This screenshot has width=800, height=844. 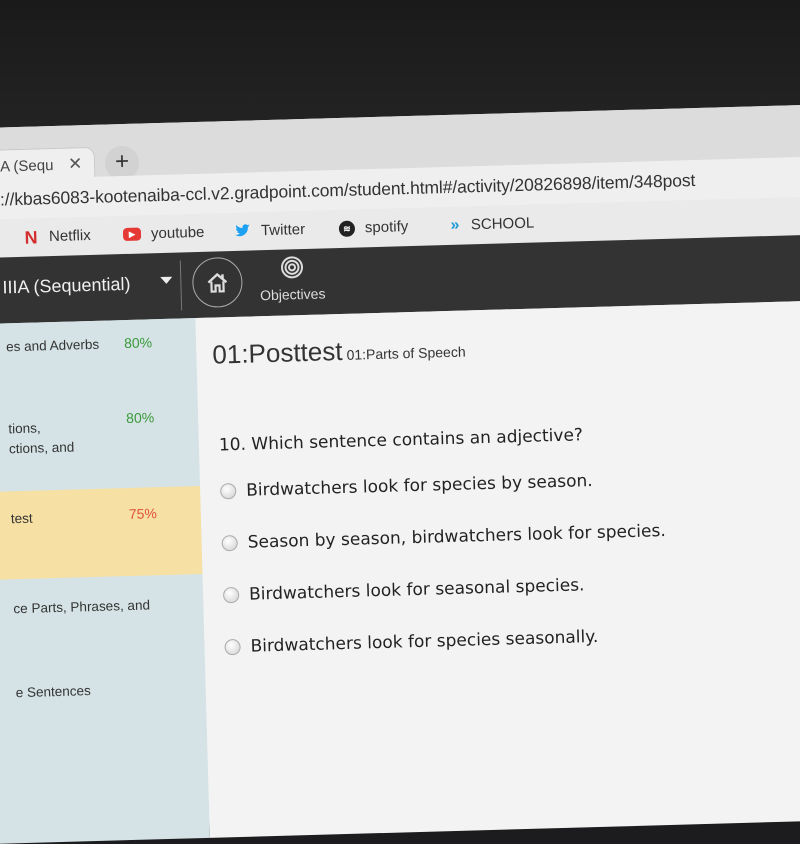 What do you see at coordinates (66, 286) in the screenshot?
I see `course-title: IIIA (Sequential)` at bounding box center [66, 286].